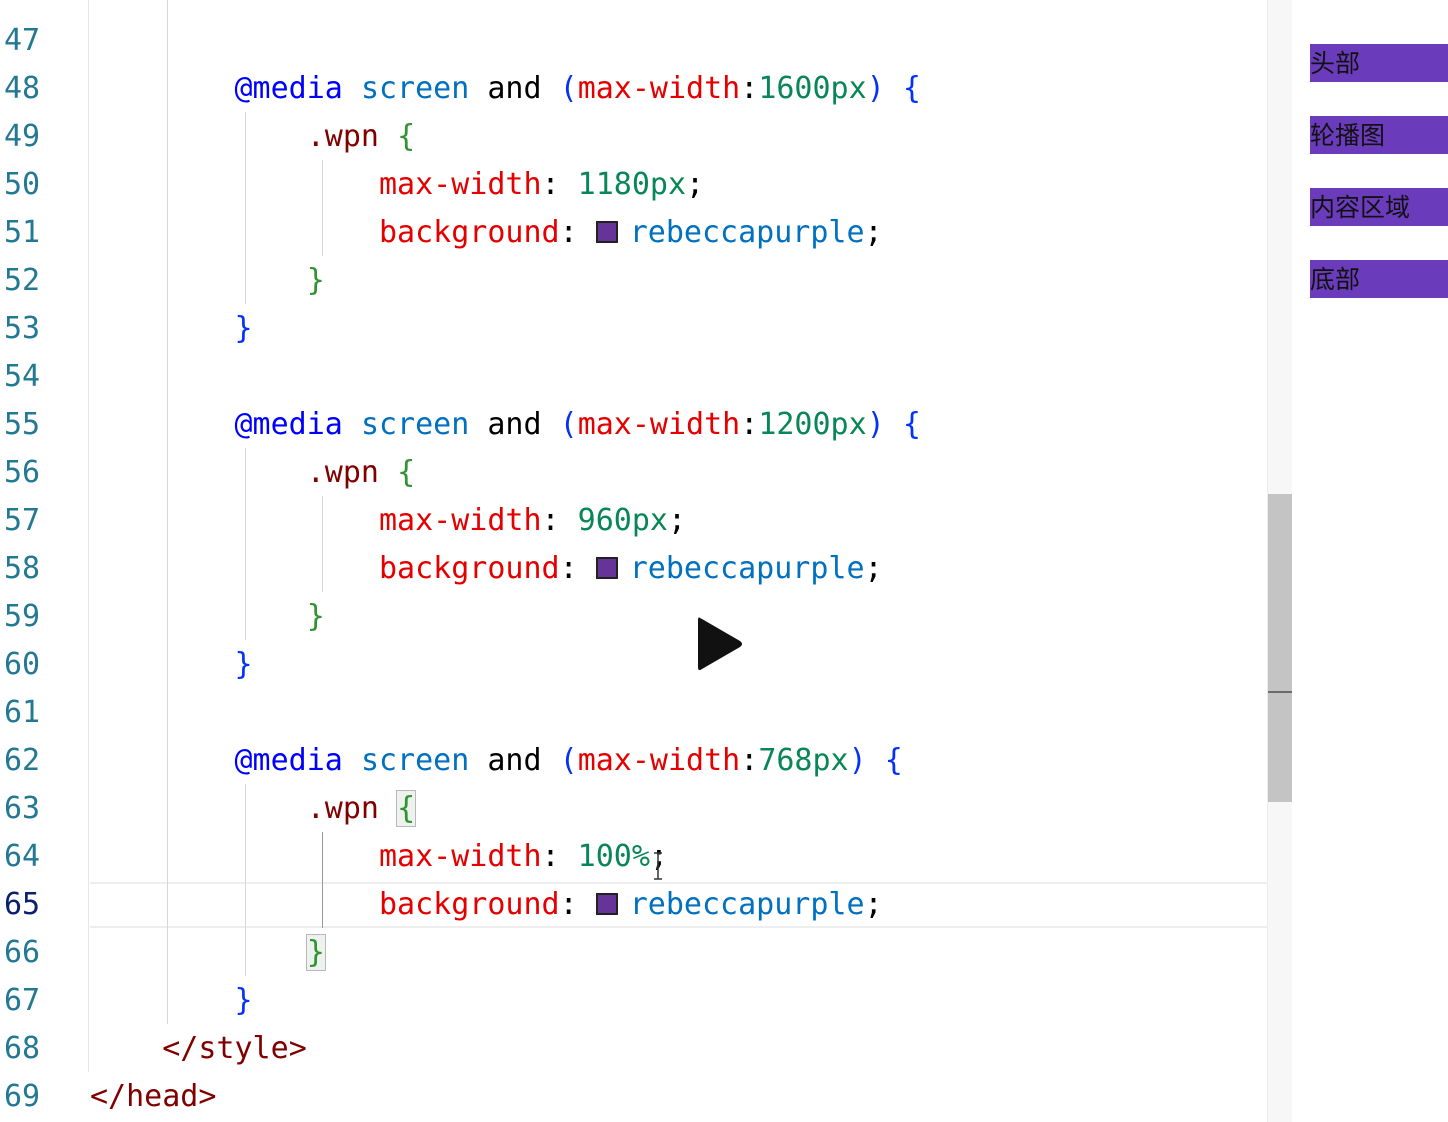 The height and width of the screenshot is (1122, 1448). What do you see at coordinates (720, 644) in the screenshot?
I see `play-icon` at bounding box center [720, 644].